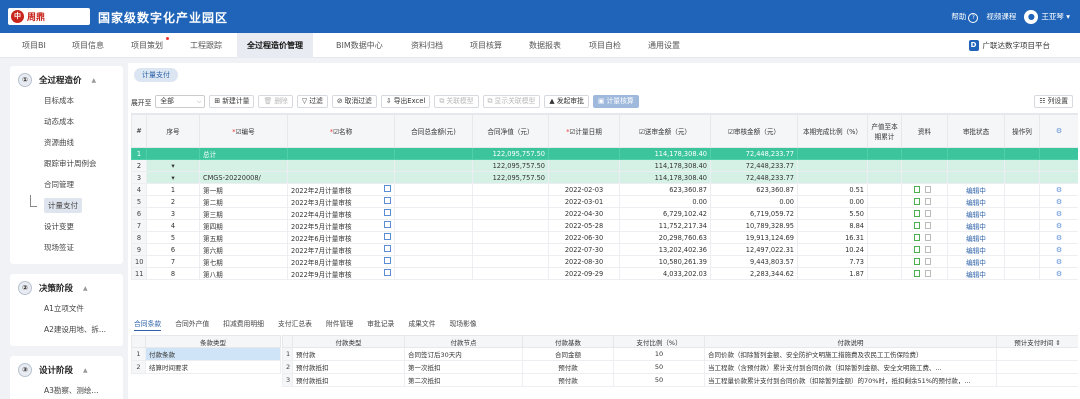 The image size is (1080, 399). Describe the element at coordinates (510, 131) in the screenshot. I see `col-header-contract-net: 合同净值（元）` at that location.